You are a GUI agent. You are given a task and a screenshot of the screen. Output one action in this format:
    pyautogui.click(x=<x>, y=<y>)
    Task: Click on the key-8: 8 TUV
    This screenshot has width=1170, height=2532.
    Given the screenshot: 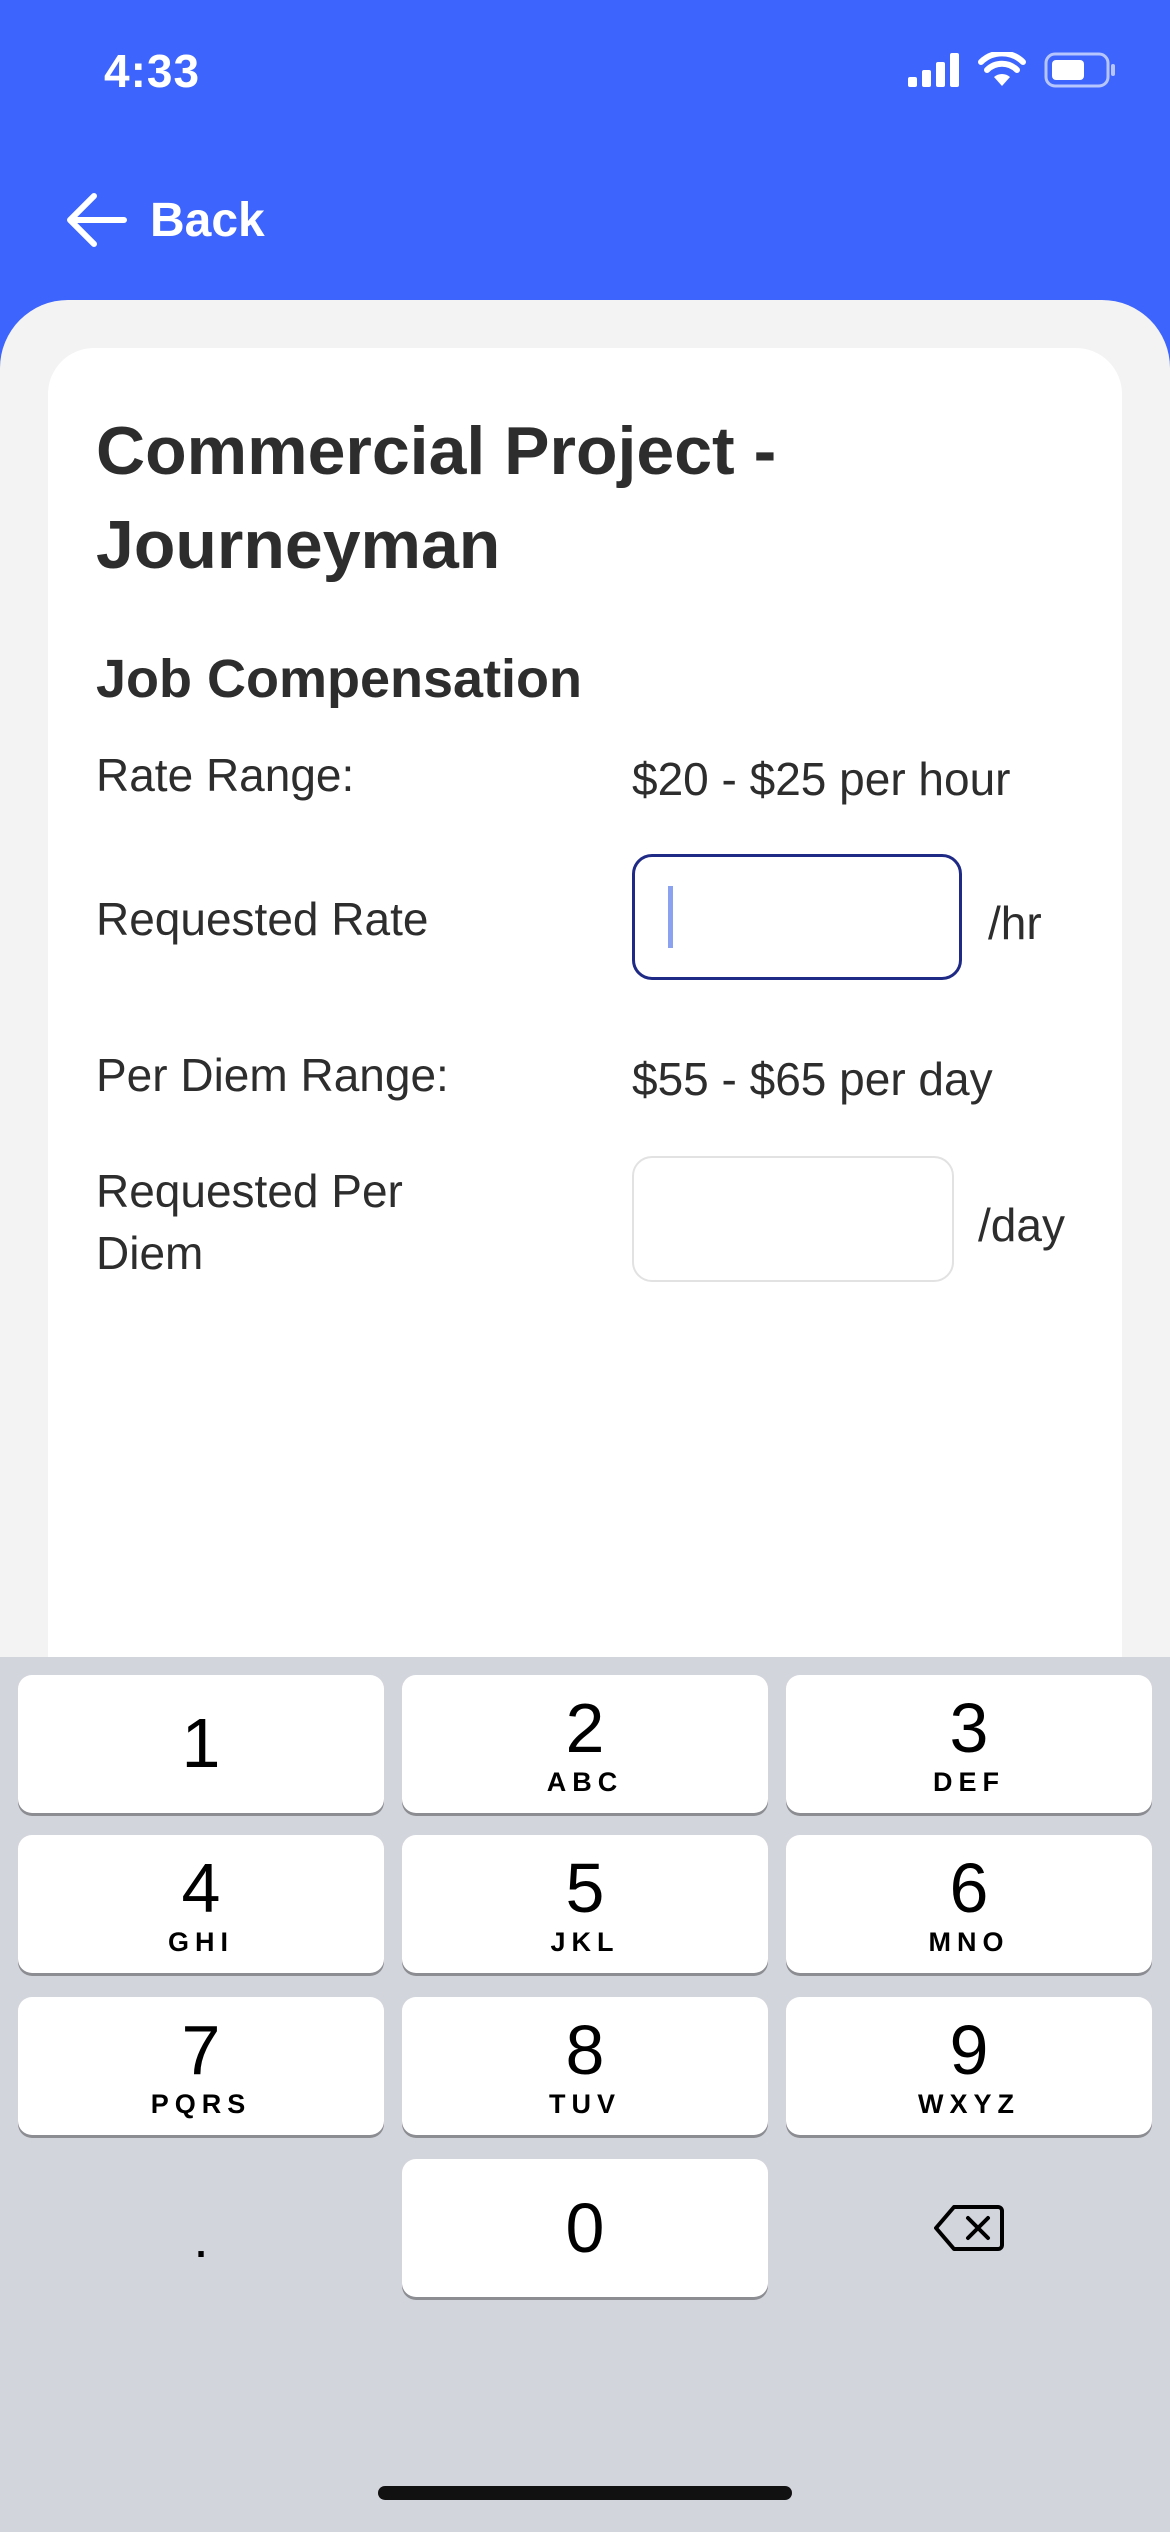 What is the action you would take?
    pyautogui.click(x=585, y=2066)
    